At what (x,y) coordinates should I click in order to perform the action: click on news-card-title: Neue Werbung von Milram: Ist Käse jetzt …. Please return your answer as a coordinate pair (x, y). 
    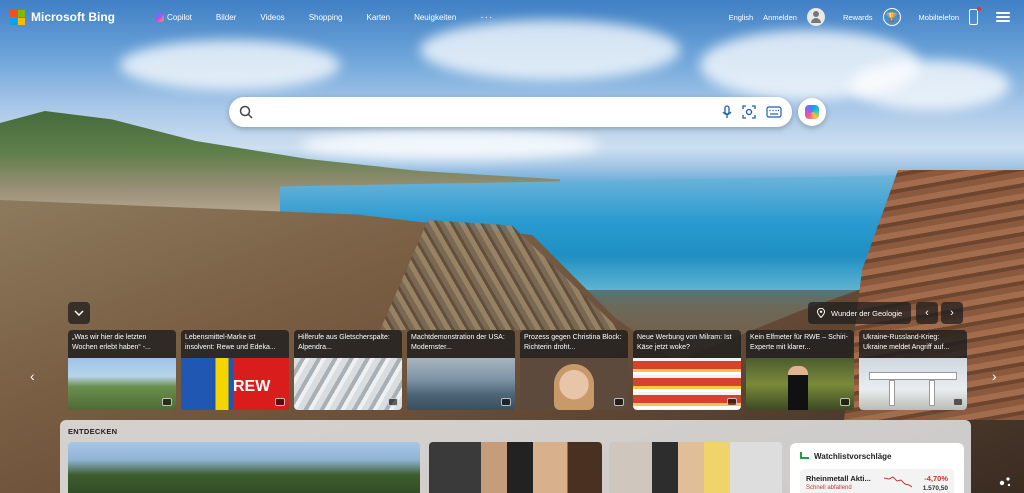
    Looking at the image, I should click on (684, 342).